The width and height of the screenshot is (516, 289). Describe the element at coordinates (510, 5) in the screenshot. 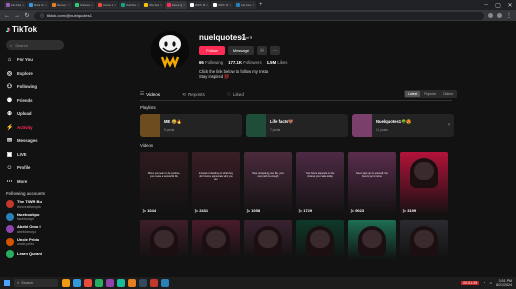

I see `close-window-icon: ✕` at that location.